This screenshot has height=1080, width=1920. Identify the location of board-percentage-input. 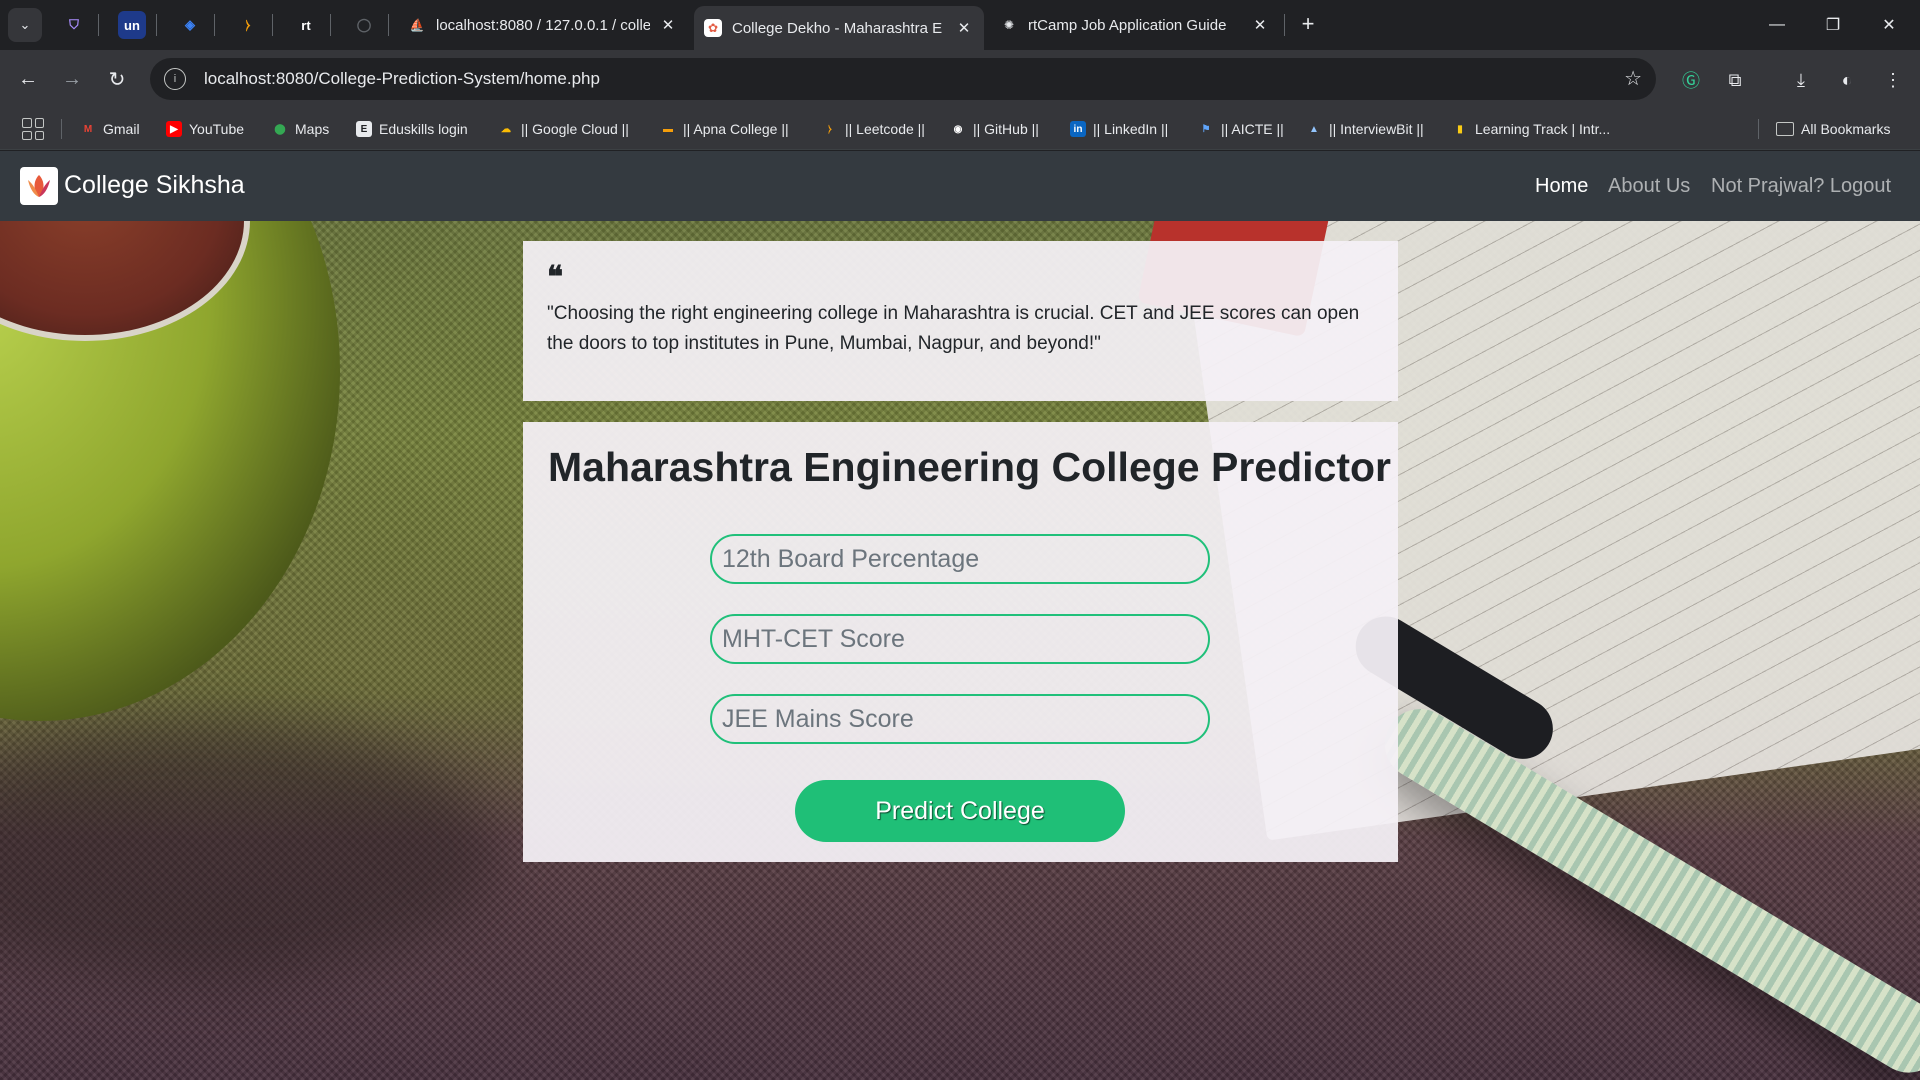
(960, 559).